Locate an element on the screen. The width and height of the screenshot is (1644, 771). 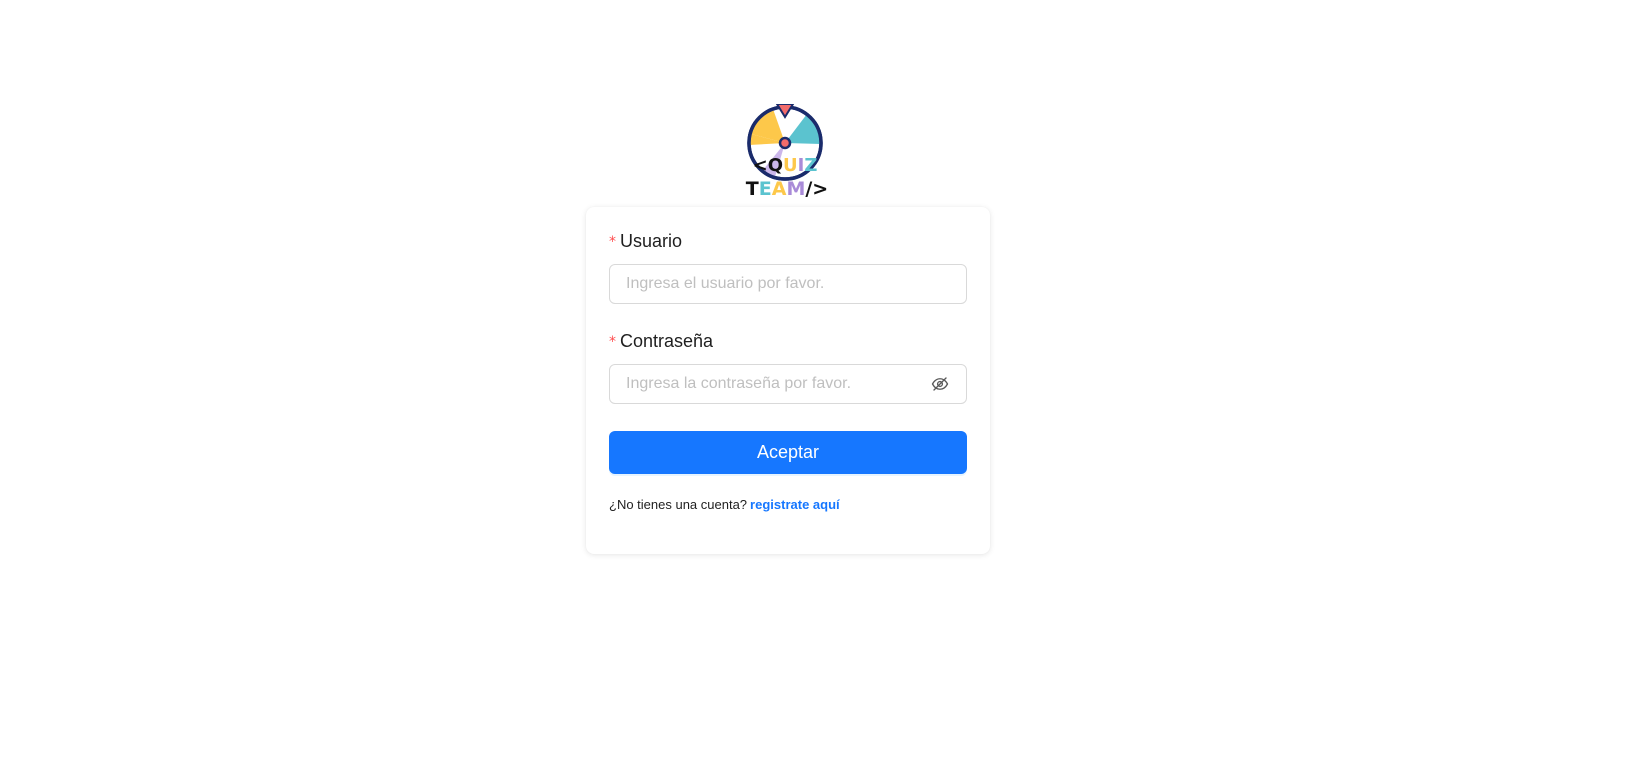
password-label: * Contraseña is located at coordinates (661, 341).